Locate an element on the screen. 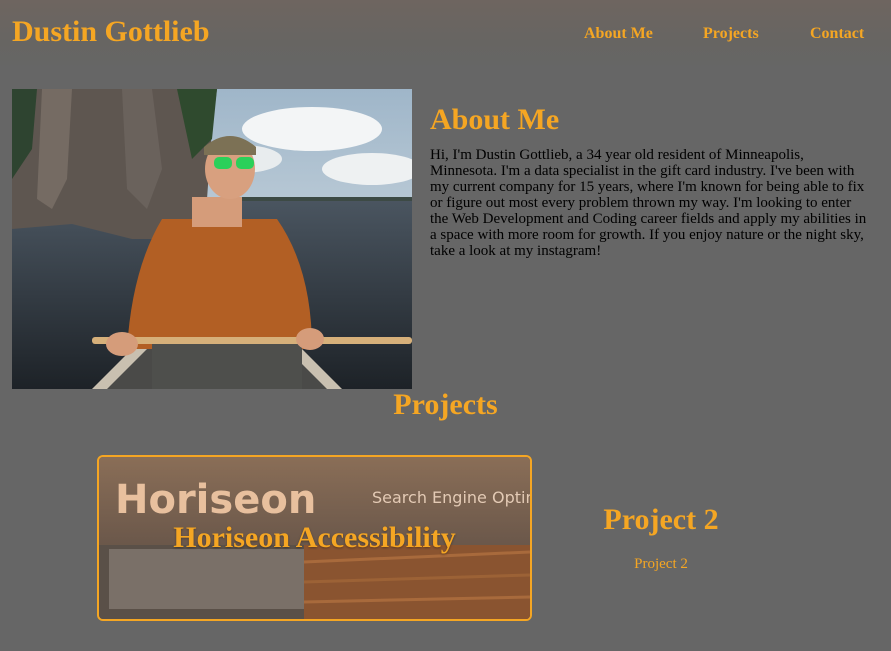  project-title-horiseon: Horiseon Accessibility is located at coordinates (314, 537).